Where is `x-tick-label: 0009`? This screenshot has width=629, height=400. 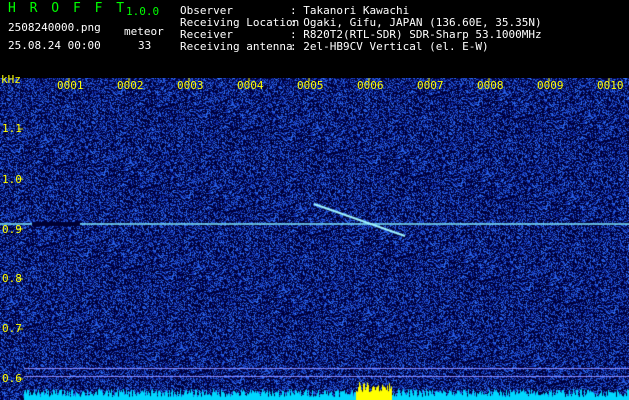 x-tick-label: 0009 is located at coordinates (550, 85).